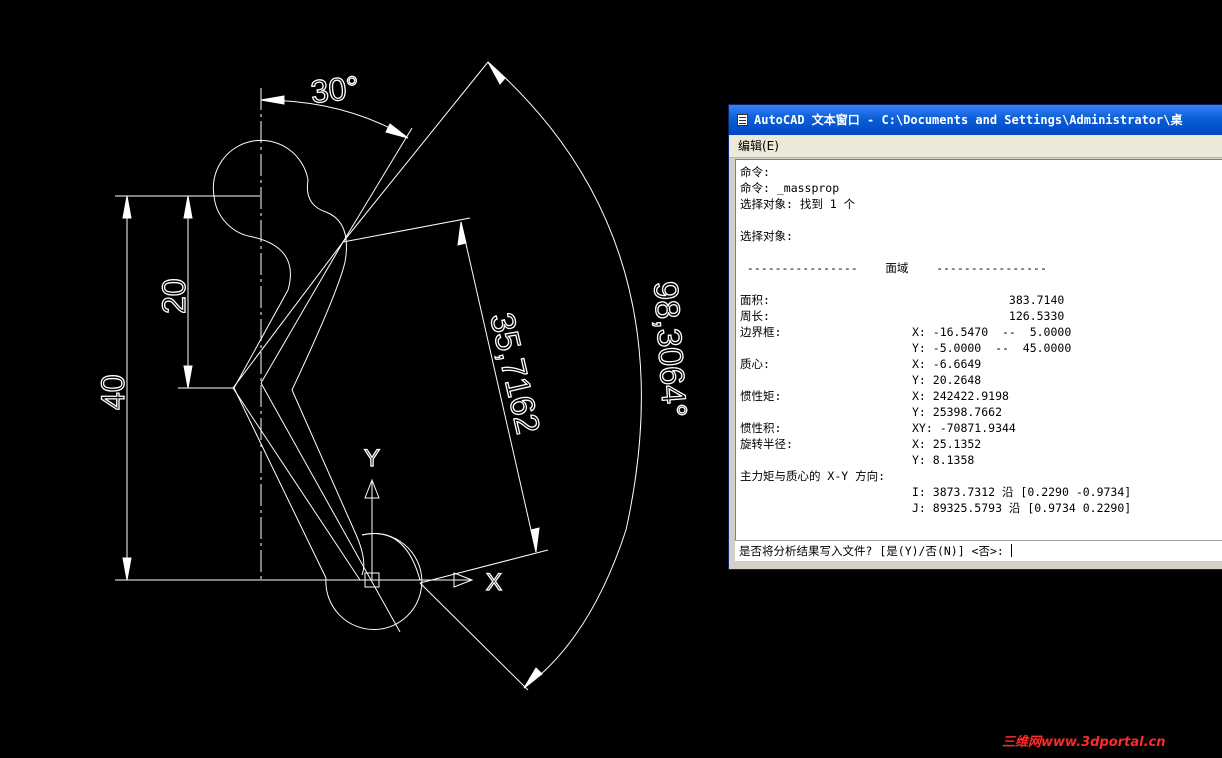 Image resolution: width=1222 pixels, height=758 pixels. I want to click on console-line-label: 选择对象:, so click(766, 236).